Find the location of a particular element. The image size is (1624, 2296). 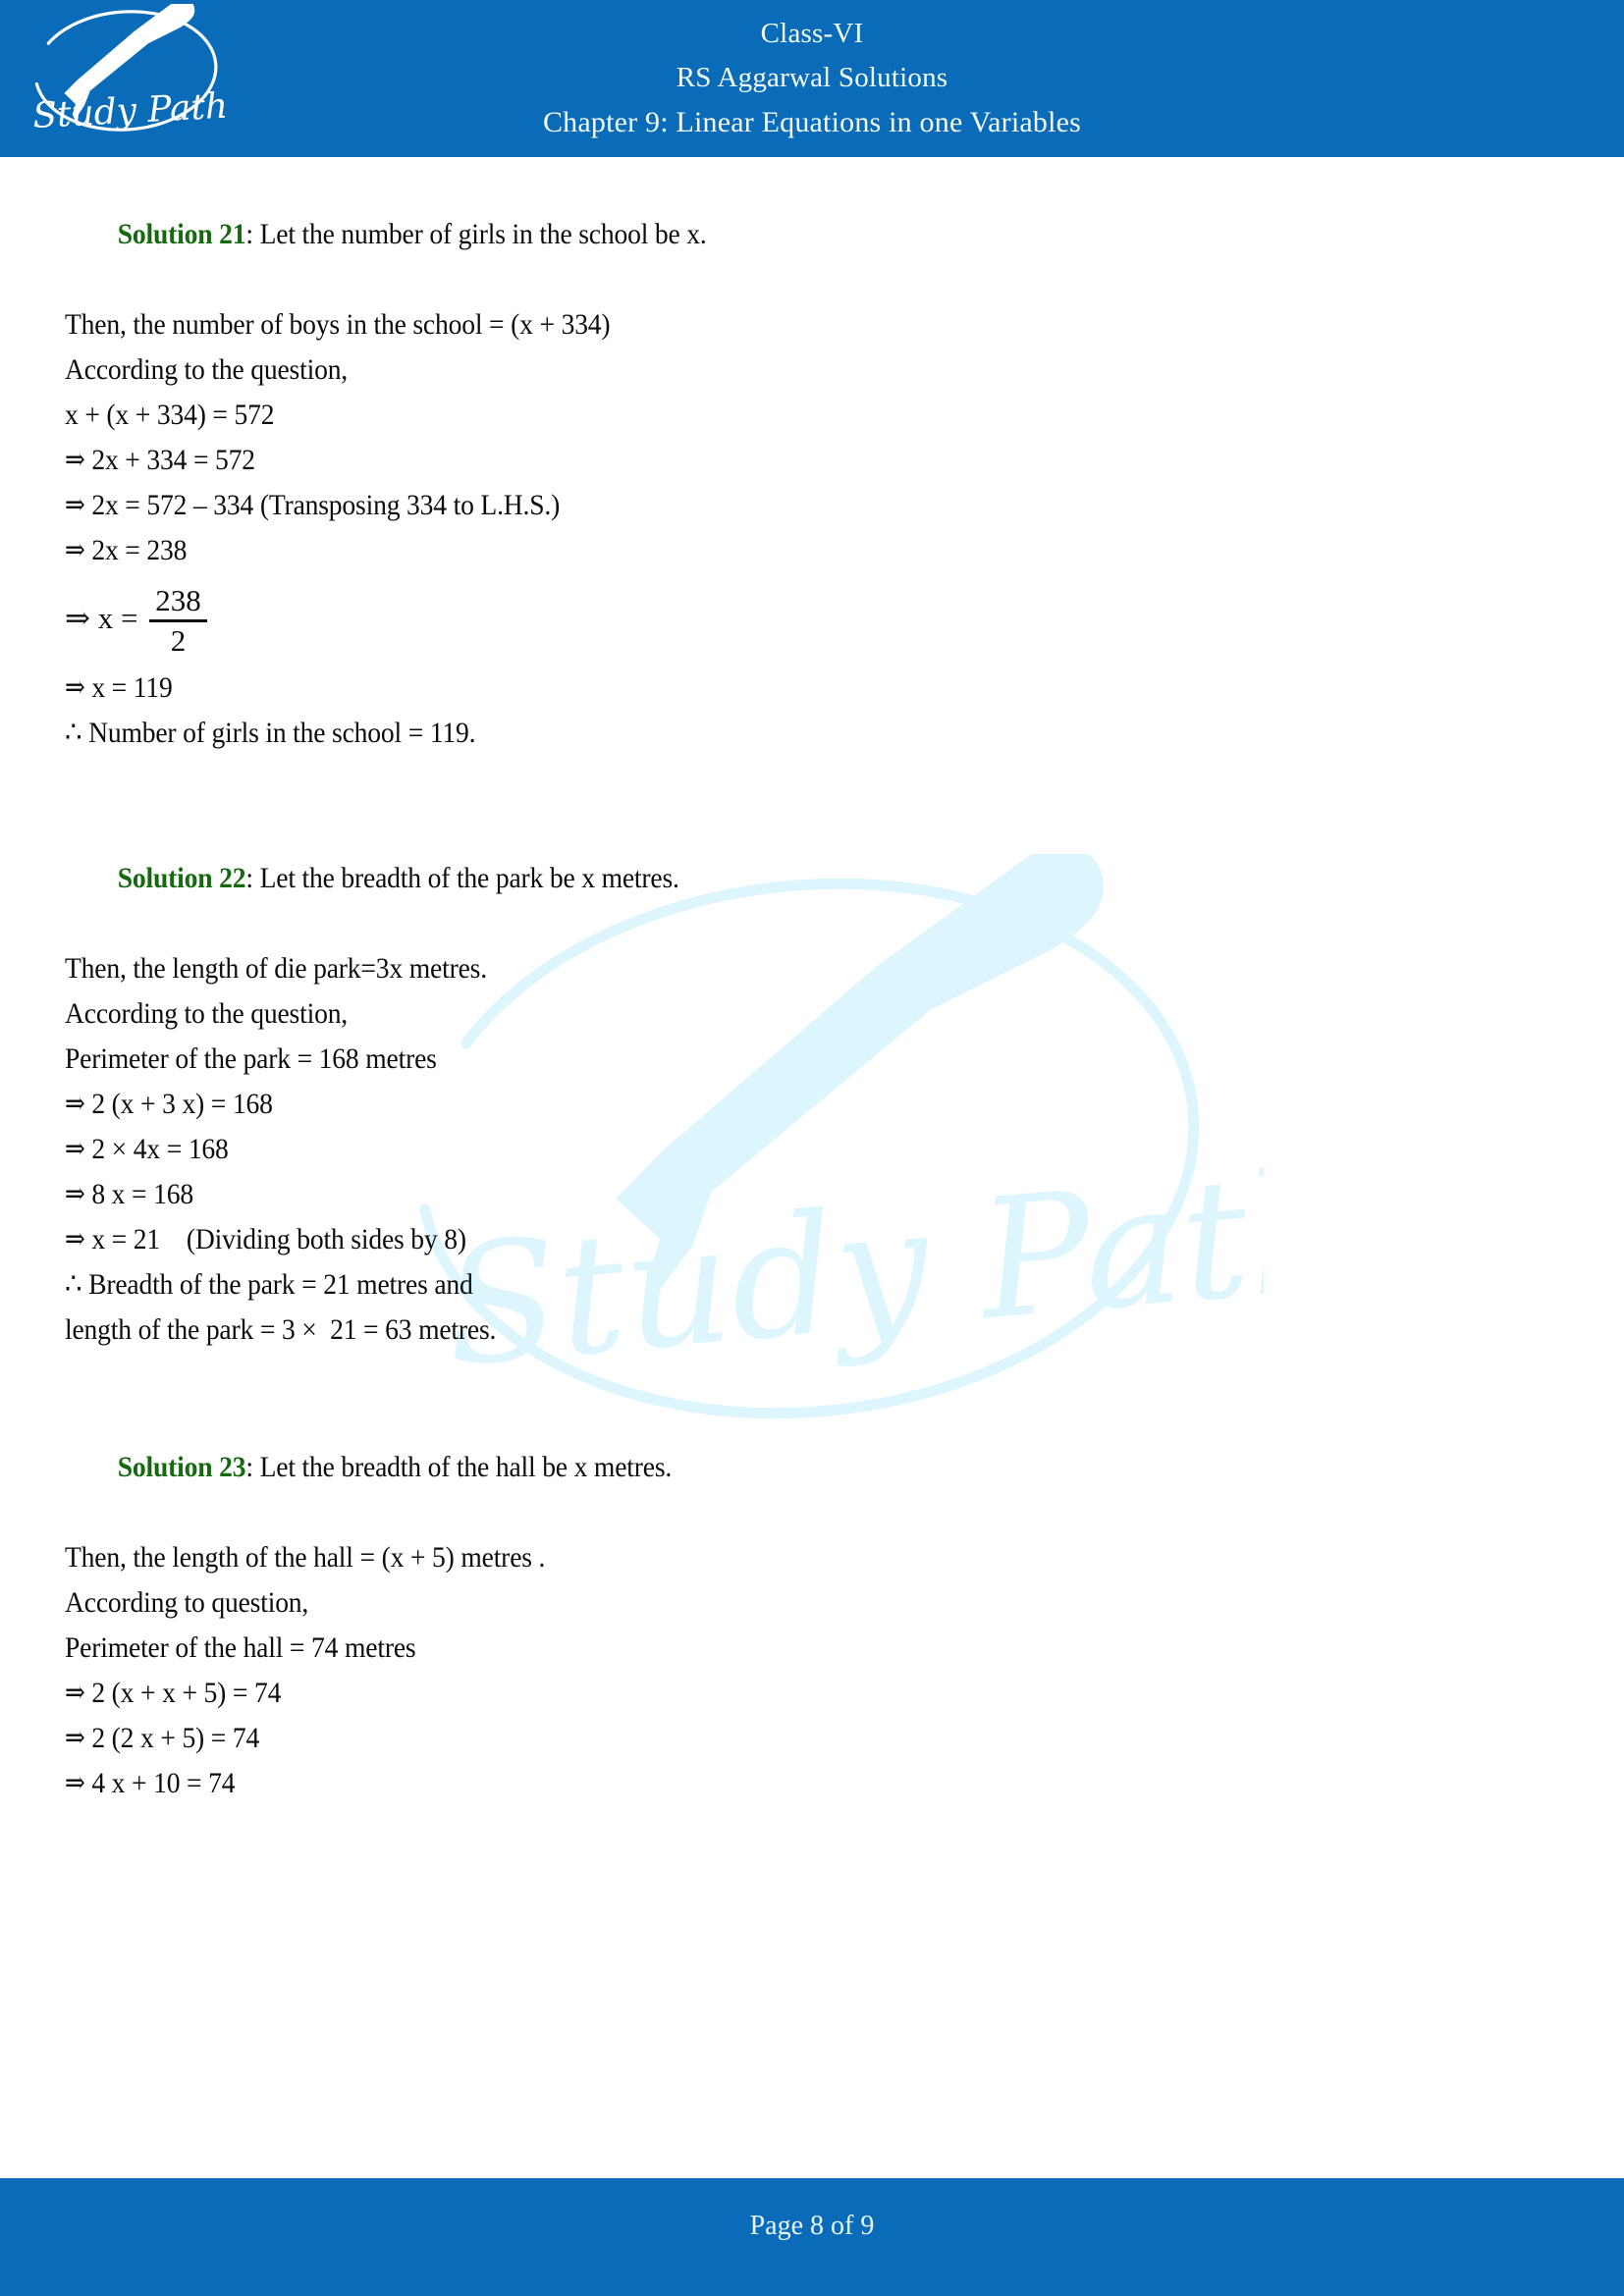

solution-23-line-2: According to question, is located at coordinates (187, 1603).